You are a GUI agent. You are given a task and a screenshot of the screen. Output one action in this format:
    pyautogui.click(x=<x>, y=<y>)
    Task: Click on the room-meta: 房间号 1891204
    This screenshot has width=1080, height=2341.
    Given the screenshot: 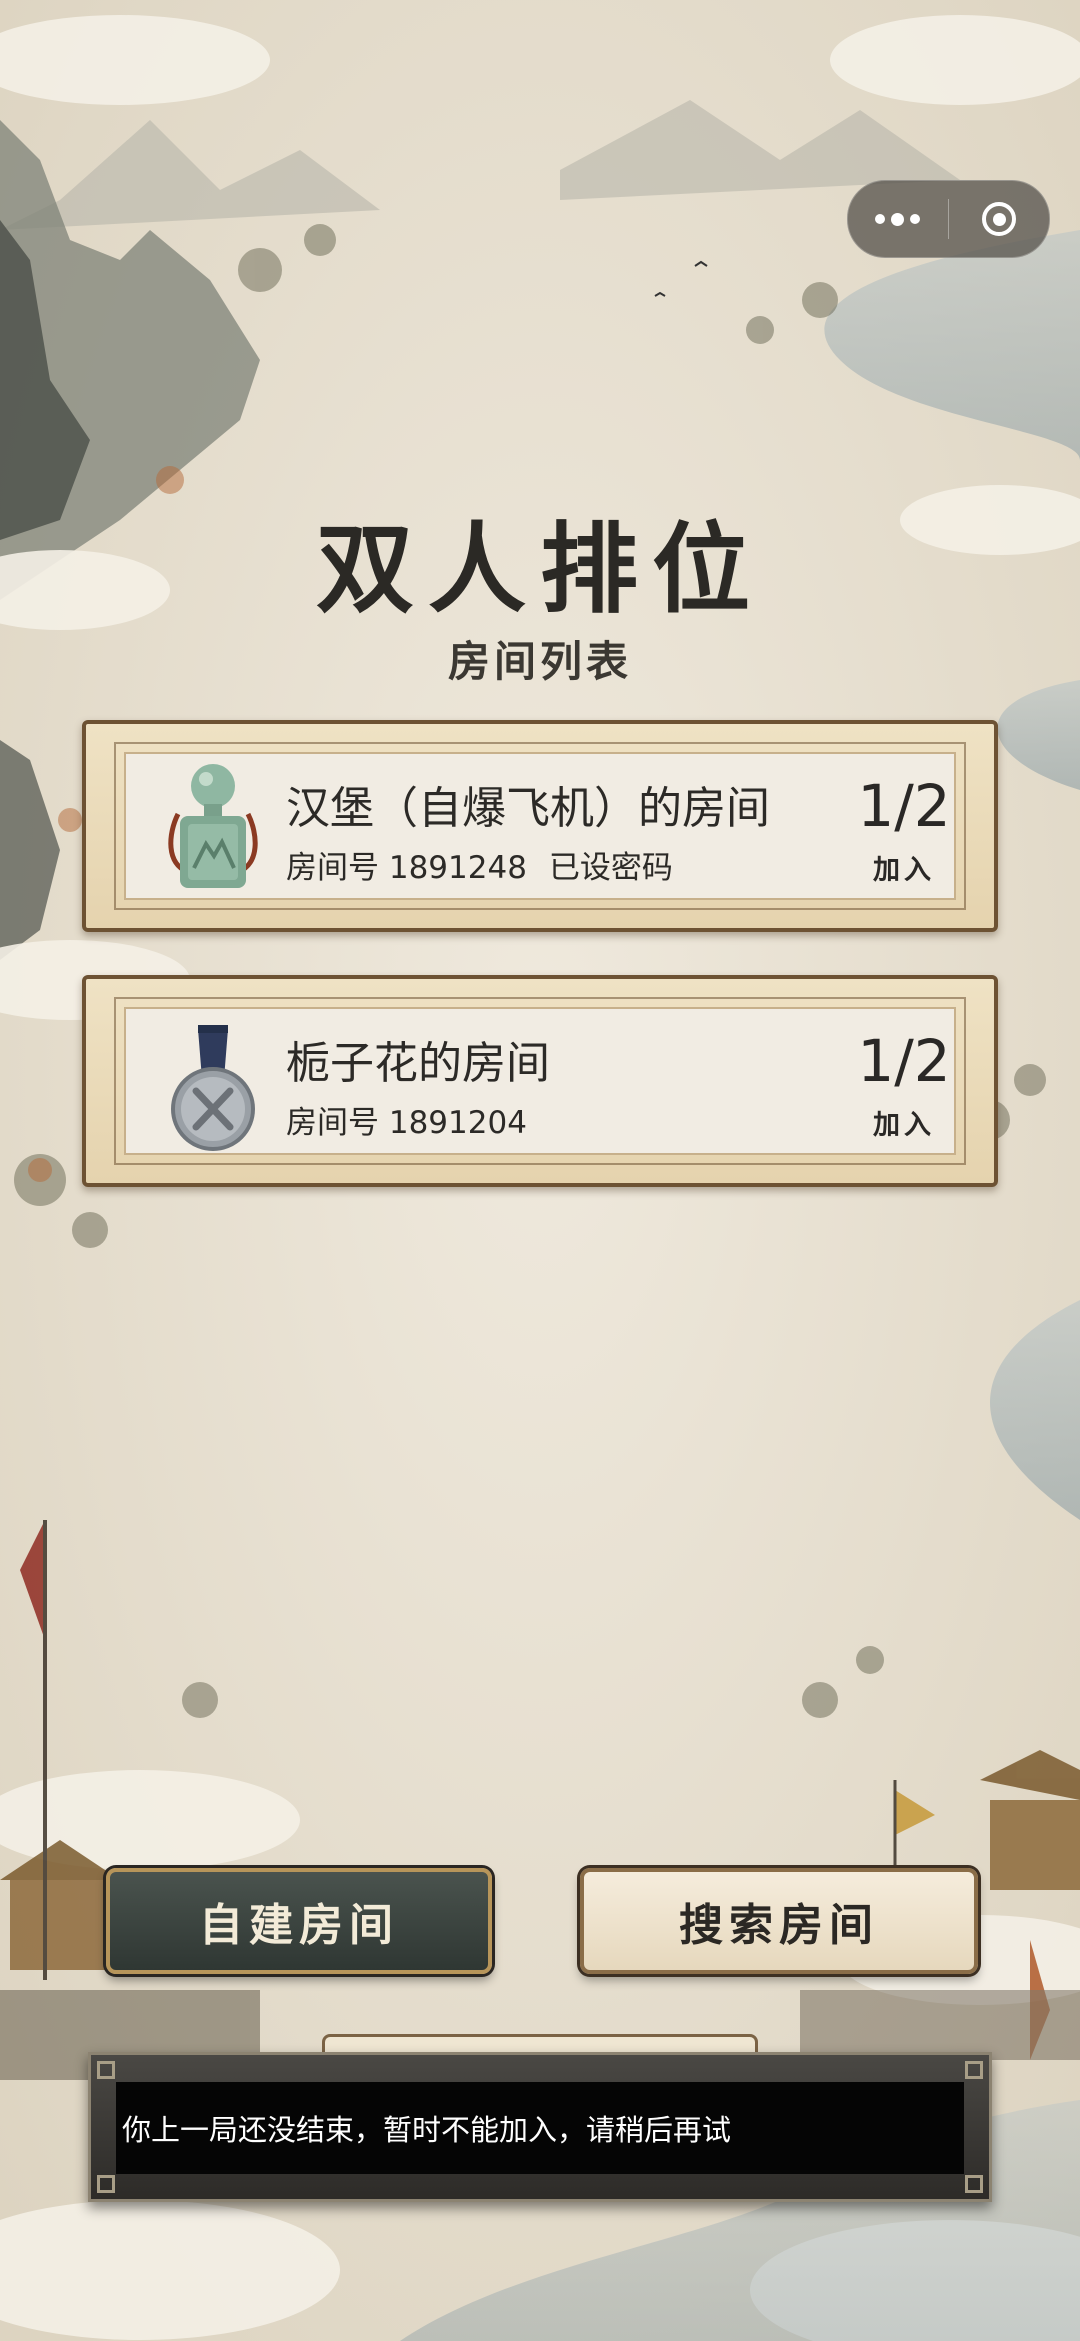 What is the action you would take?
    pyautogui.click(x=406, y=1119)
    